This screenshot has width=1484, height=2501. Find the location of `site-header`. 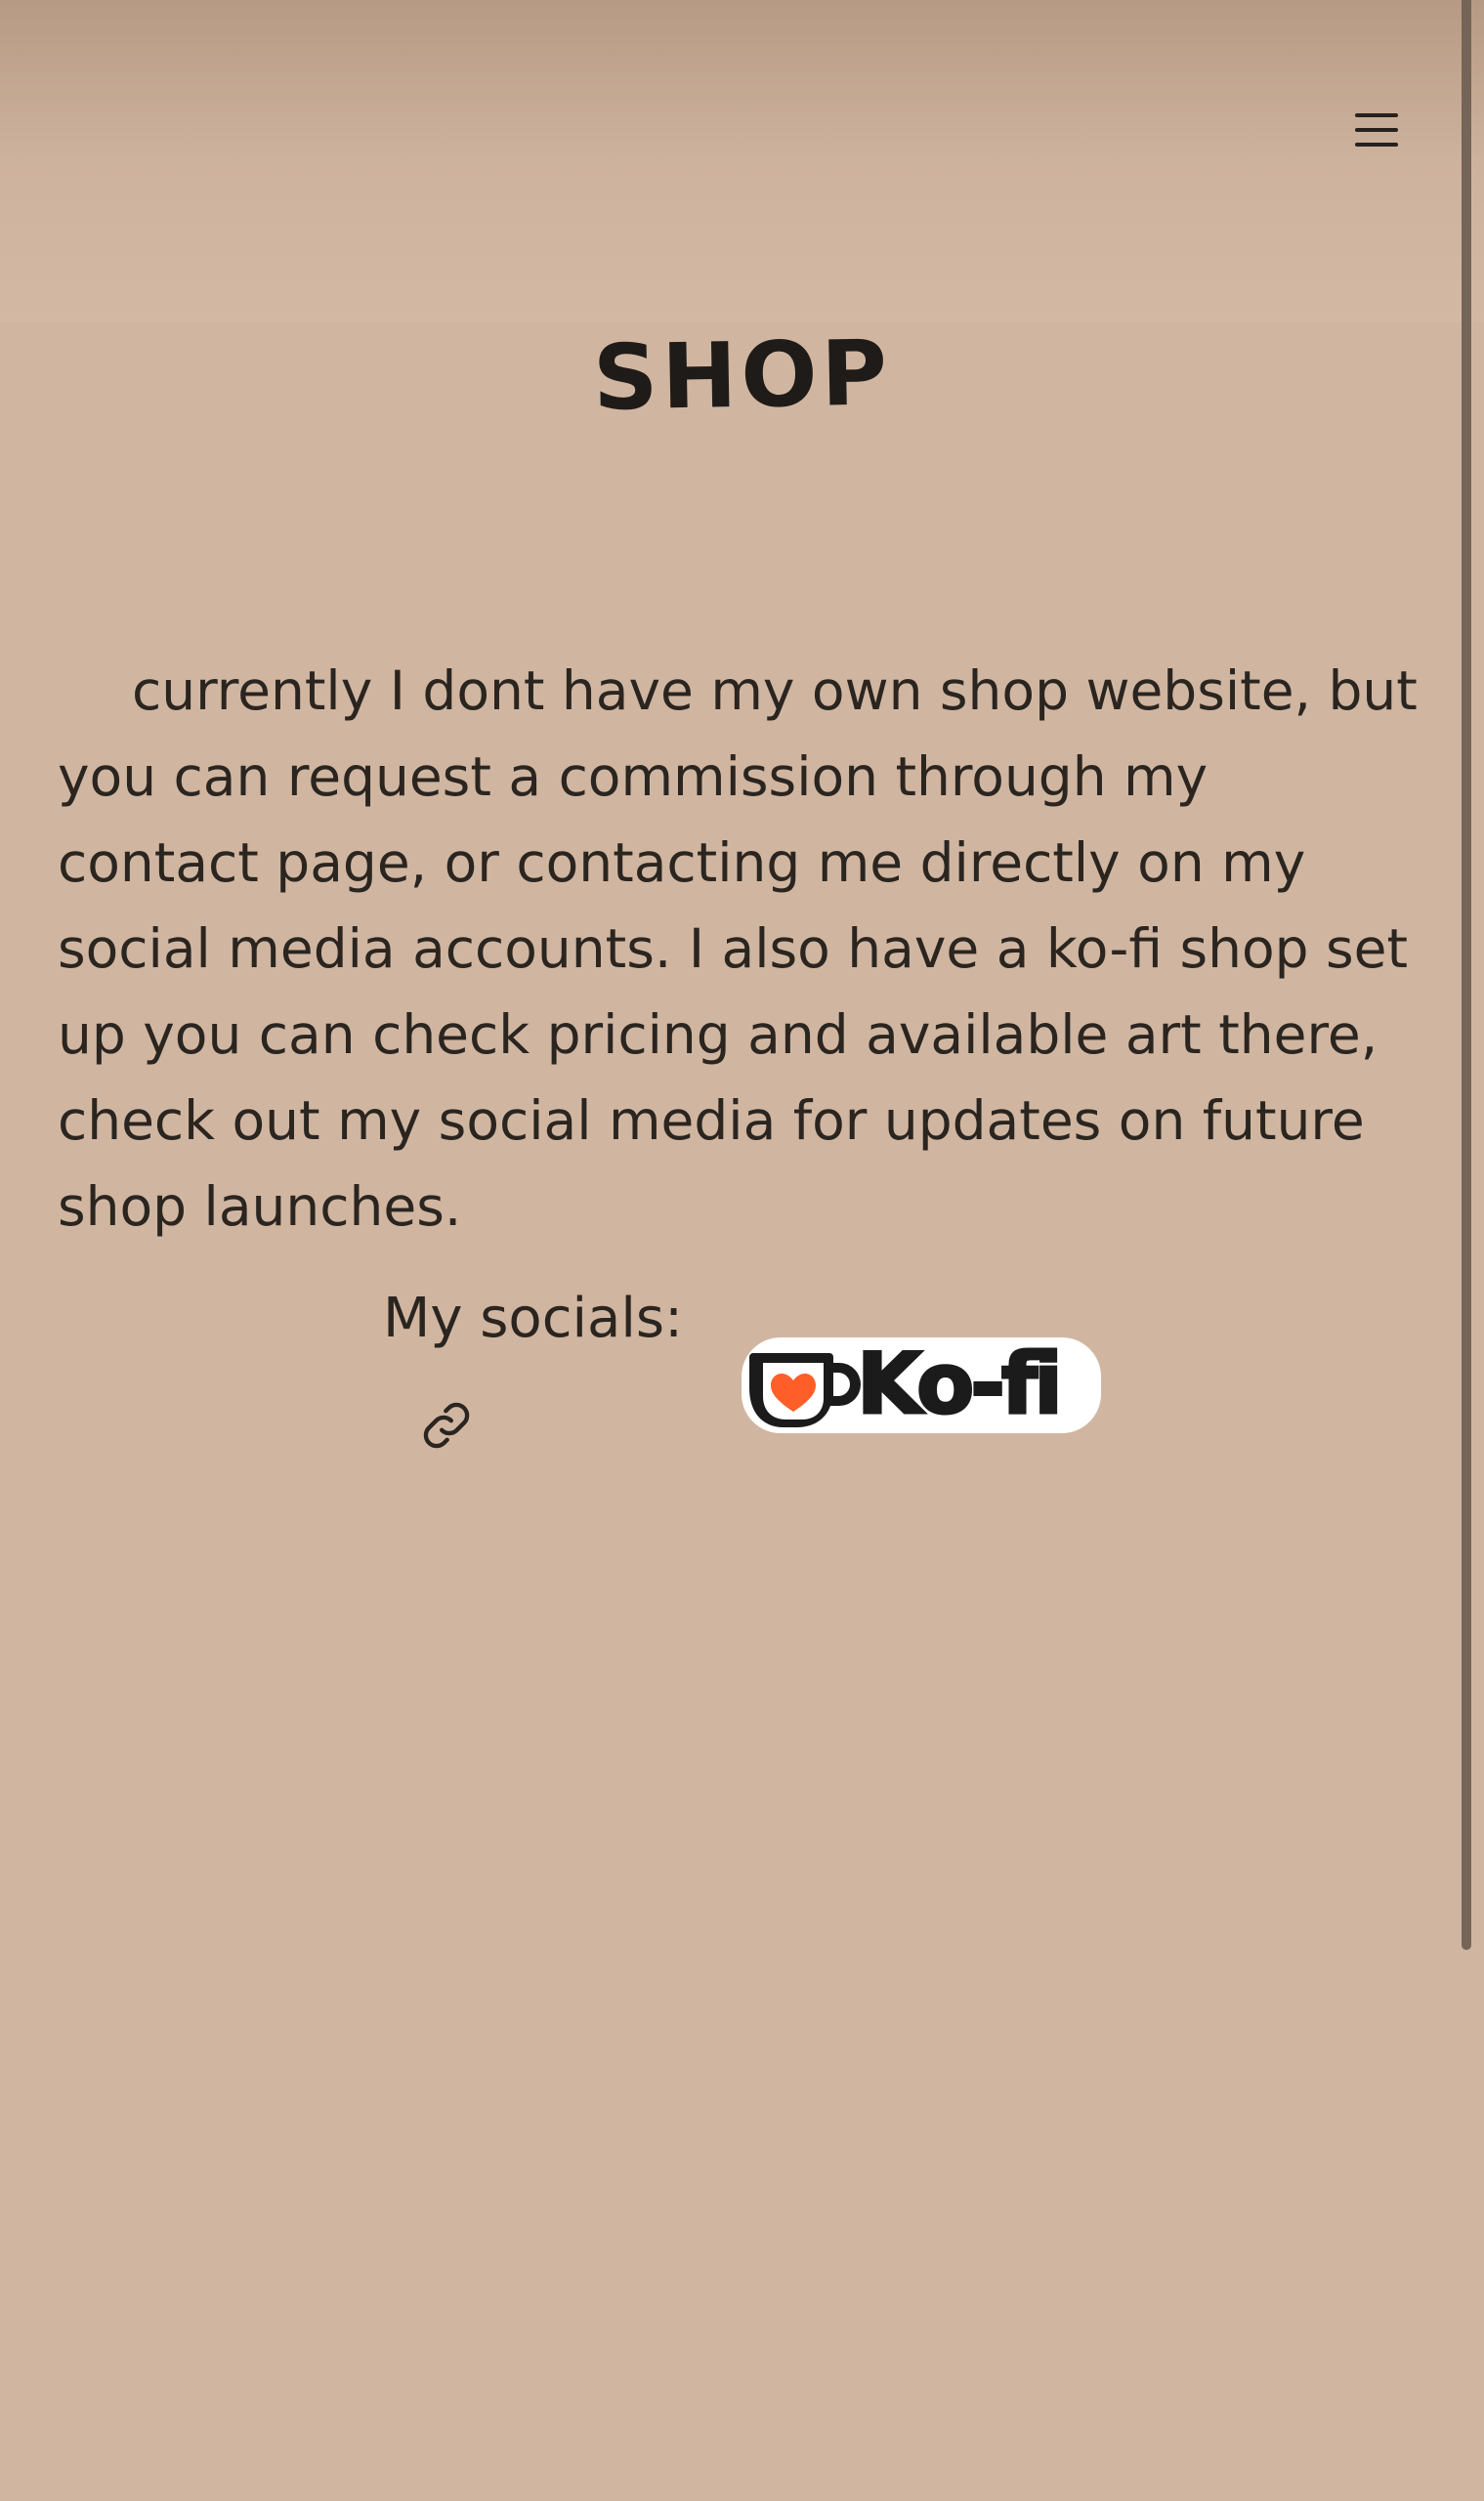

site-header is located at coordinates (742, 146).